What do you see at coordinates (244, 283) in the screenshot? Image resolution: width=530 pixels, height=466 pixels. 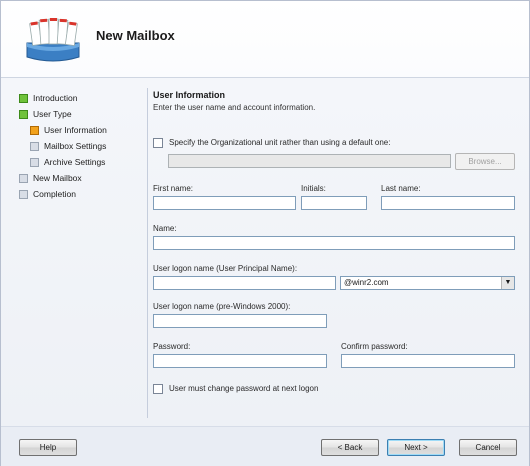 I see `upn-field` at bounding box center [244, 283].